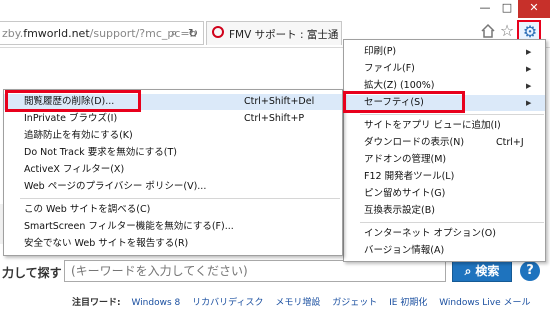 The width and height of the screenshot is (550, 313). Describe the element at coordinates (275, 9) in the screenshot. I see `title-bar: — □ ✕` at that location.